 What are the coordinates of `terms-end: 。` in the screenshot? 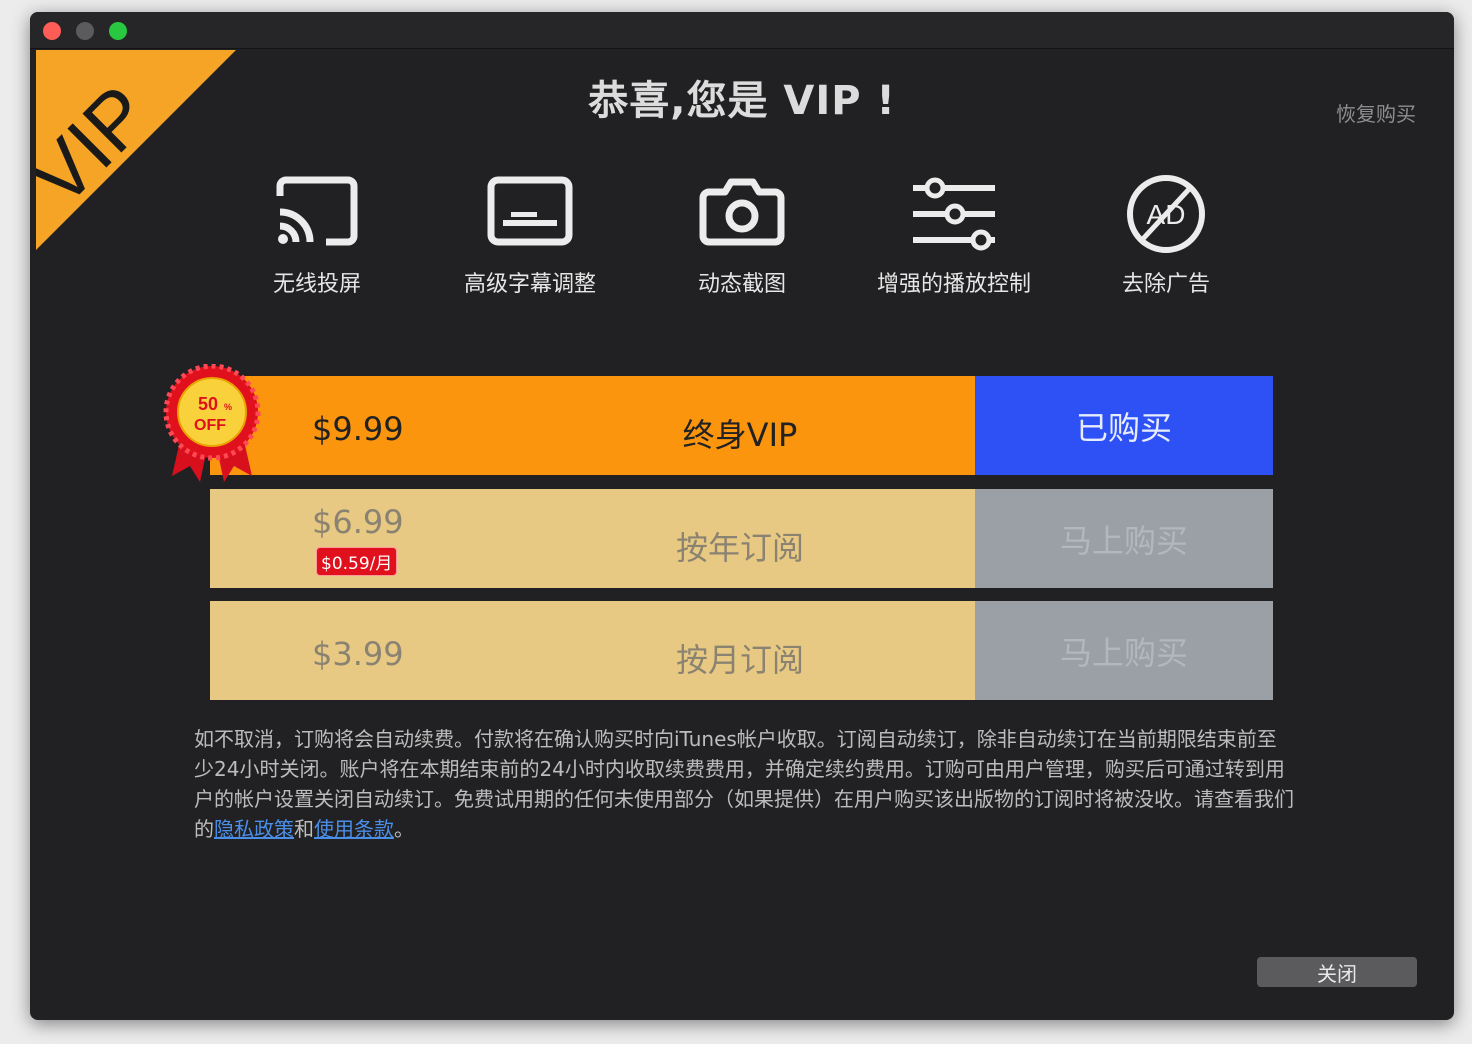 It's located at (404, 829).